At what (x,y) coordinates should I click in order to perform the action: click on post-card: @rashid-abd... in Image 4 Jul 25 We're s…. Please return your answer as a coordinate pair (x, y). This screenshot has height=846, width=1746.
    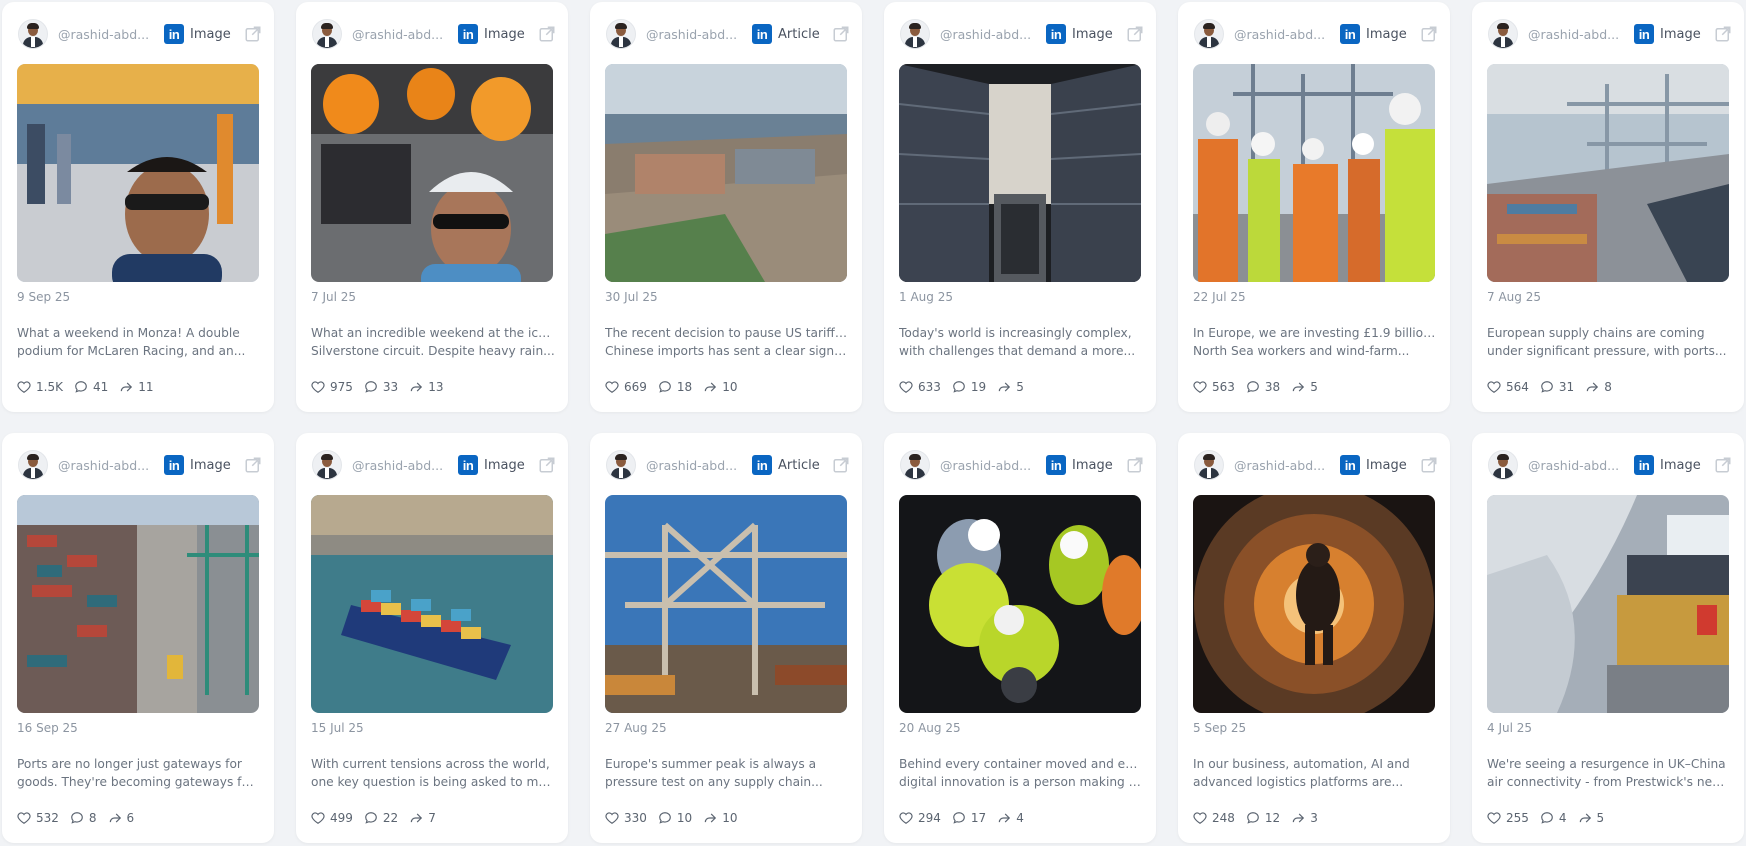
    Looking at the image, I should click on (1608, 638).